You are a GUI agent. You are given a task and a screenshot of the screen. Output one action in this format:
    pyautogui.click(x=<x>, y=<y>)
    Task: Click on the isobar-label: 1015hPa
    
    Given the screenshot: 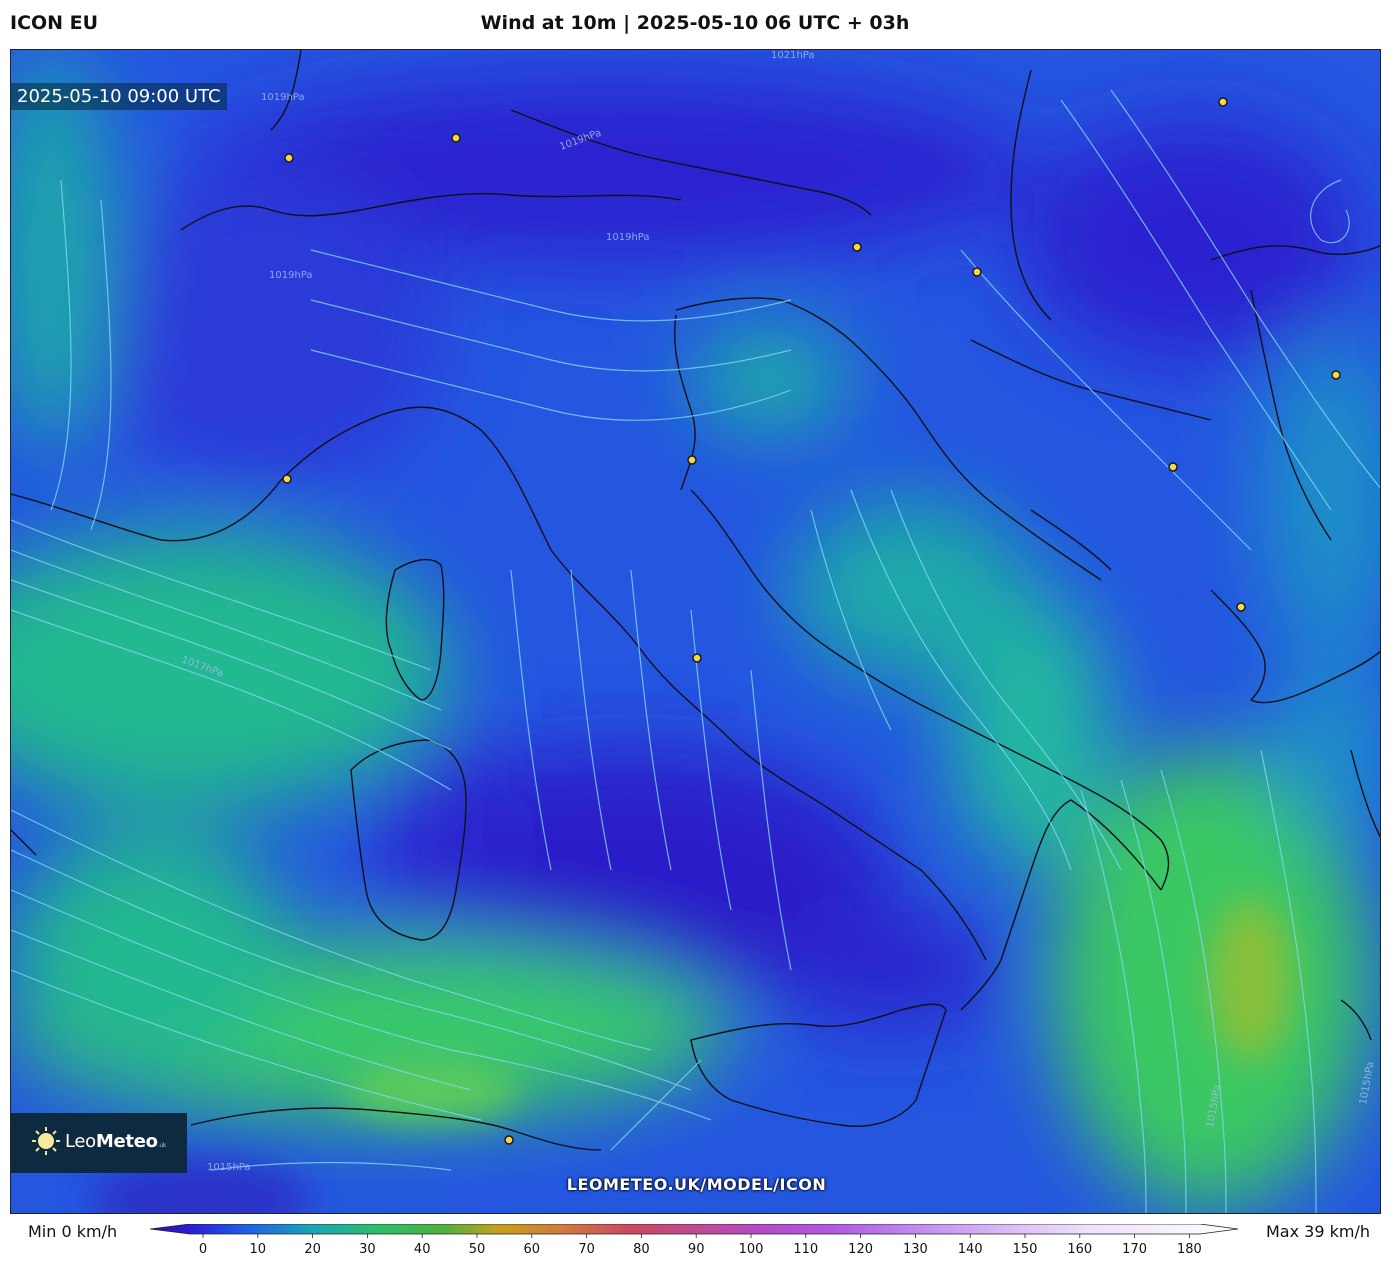 What is the action you would take?
    pyautogui.click(x=229, y=1167)
    